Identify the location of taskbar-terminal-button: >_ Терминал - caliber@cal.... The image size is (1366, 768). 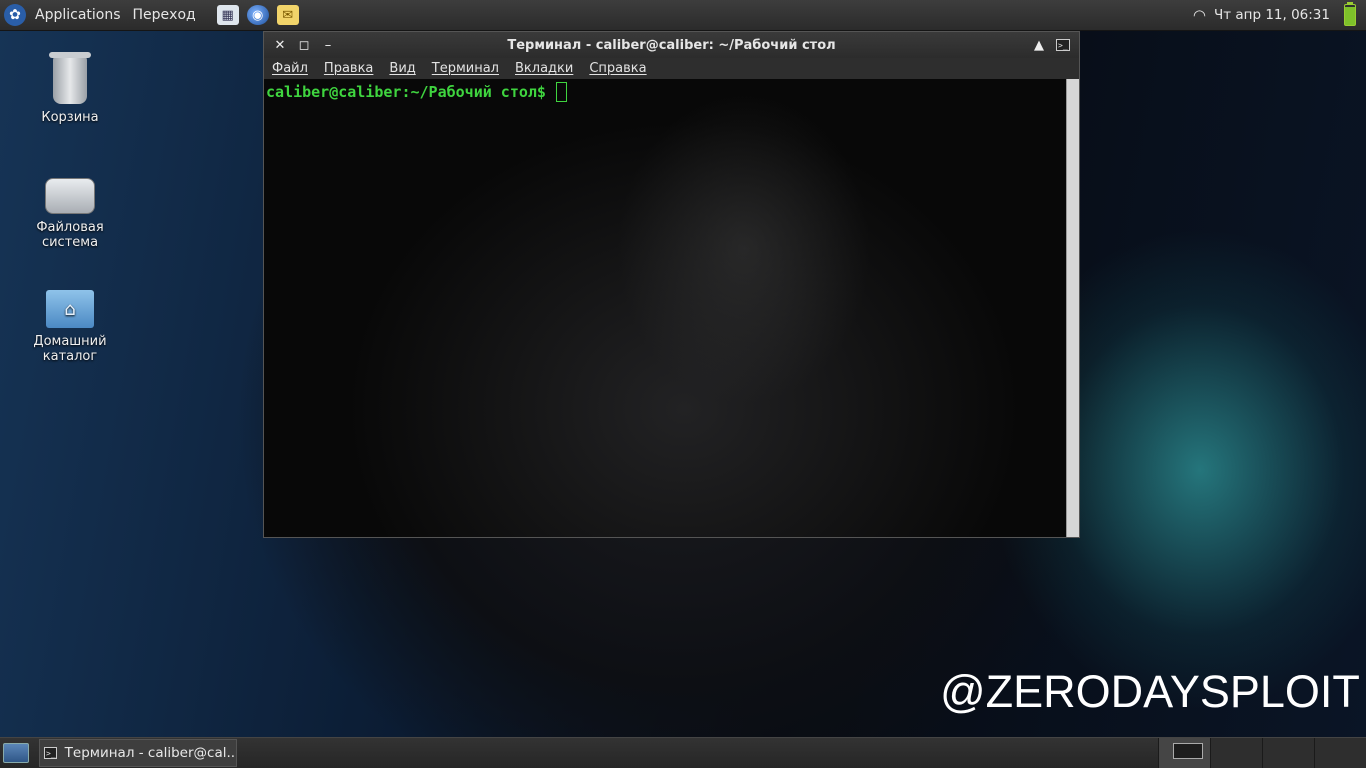
(138, 753).